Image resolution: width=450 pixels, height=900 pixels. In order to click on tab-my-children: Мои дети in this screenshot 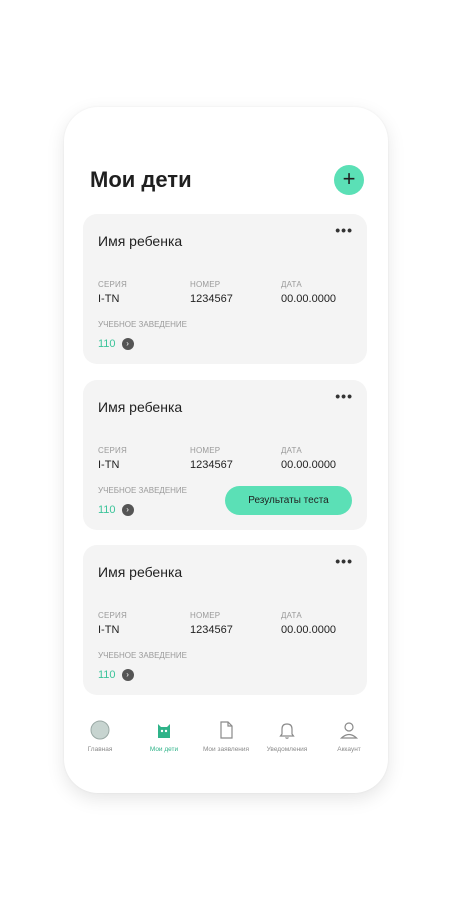, I will do `click(164, 736)`.